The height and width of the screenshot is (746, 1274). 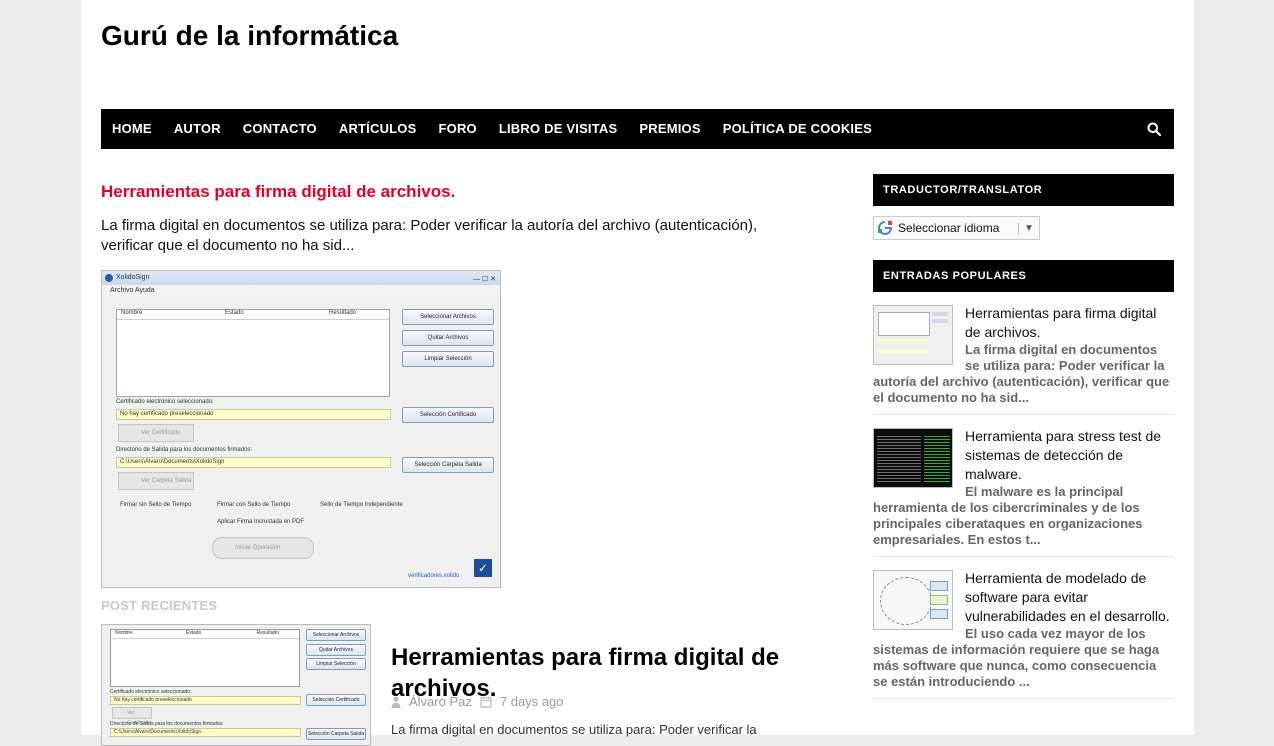 What do you see at coordinates (899, 458) in the screenshot?
I see `thumb-terminal-left` at bounding box center [899, 458].